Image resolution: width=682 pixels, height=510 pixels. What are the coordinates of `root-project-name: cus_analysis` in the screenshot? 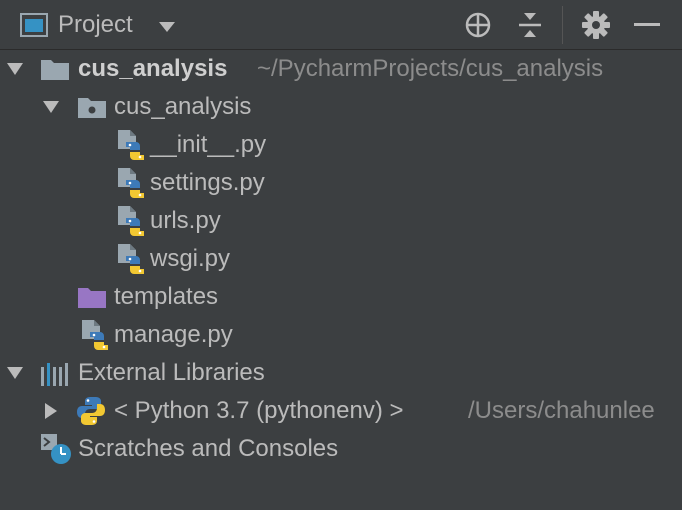 It's located at (153, 68).